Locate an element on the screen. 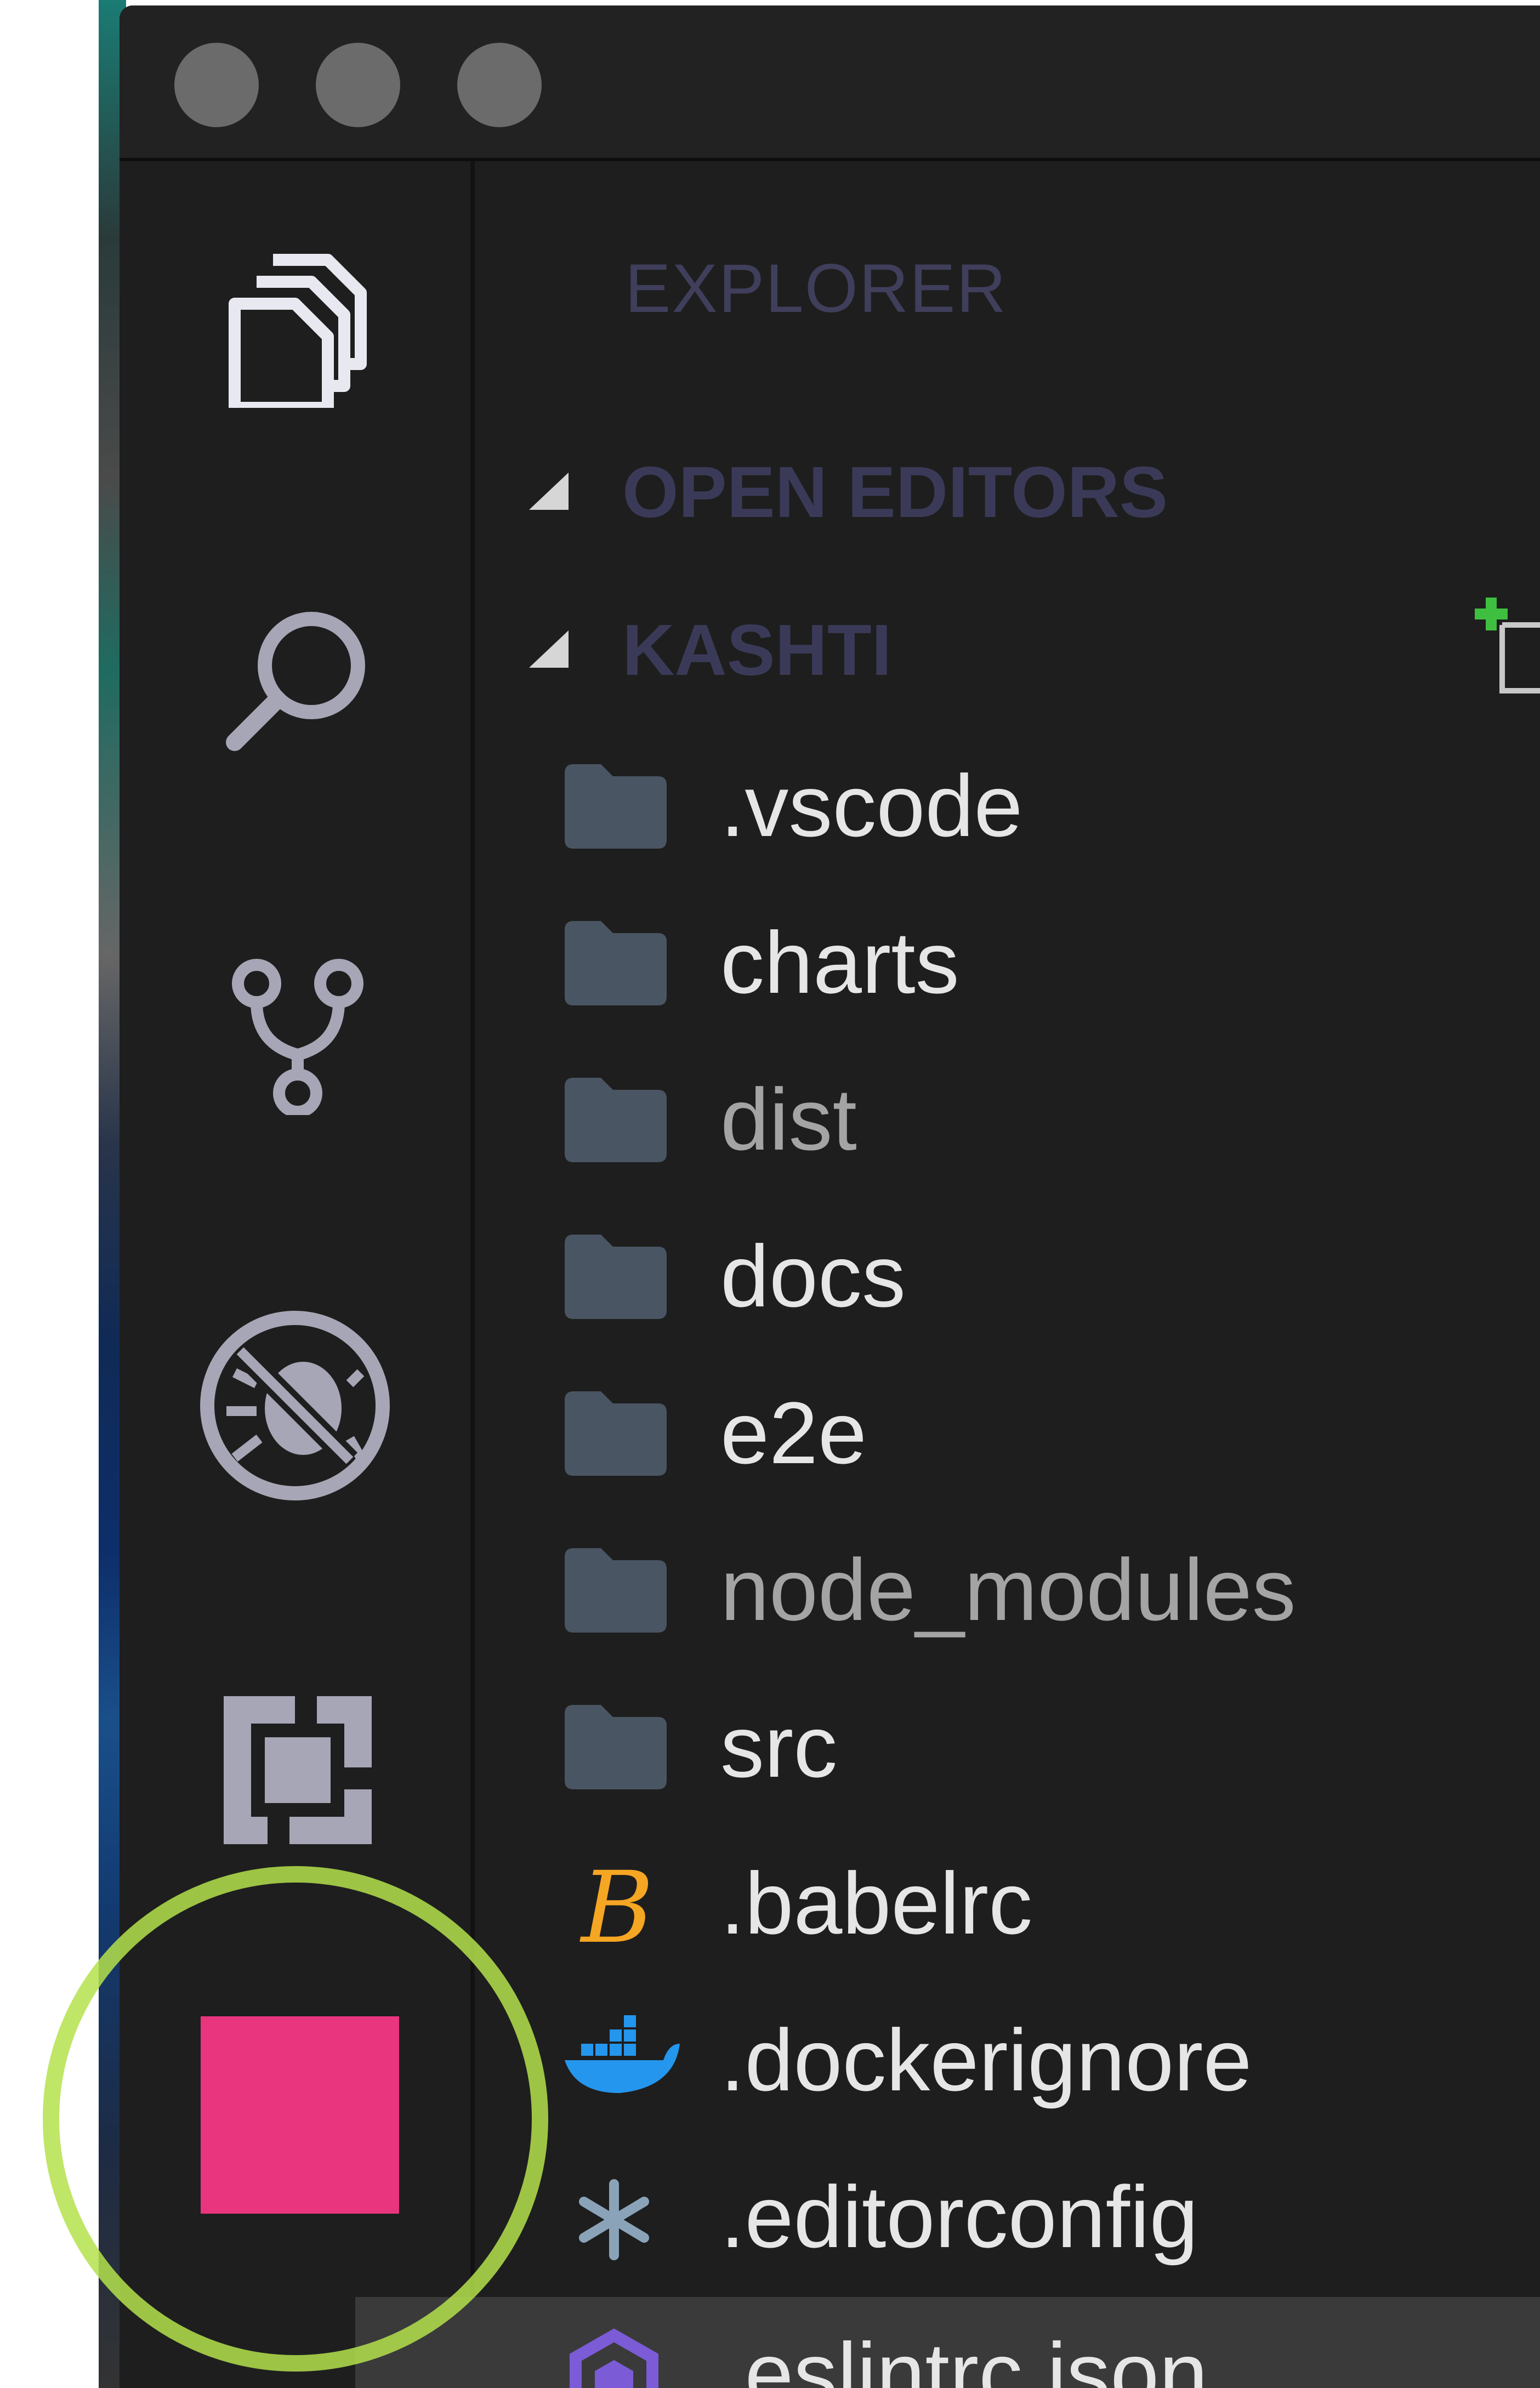 The height and width of the screenshot is (2388, 1540). explorer-title: EXPLORER is located at coordinates (816, 289).